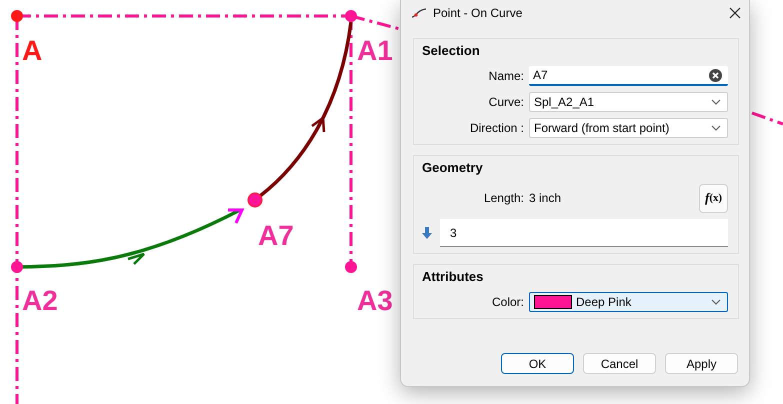 The image size is (783, 404). I want to click on down-arrow-icon, so click(427, 233).